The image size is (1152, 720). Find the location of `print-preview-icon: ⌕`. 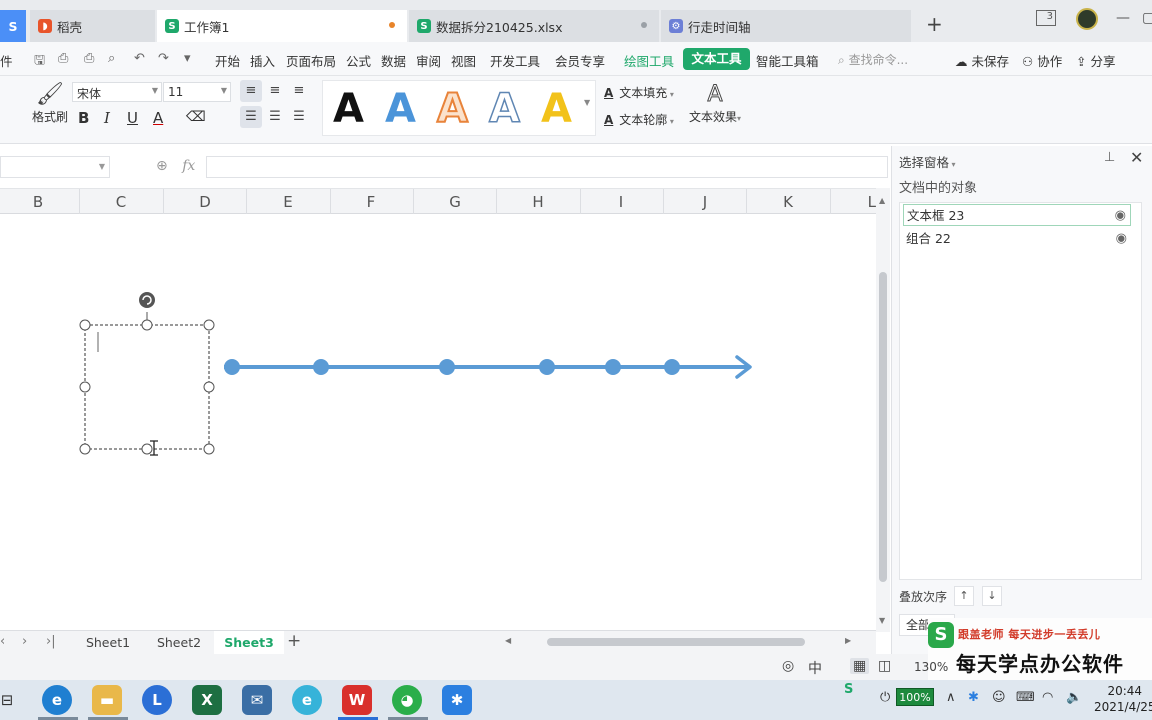

print-preview-icon: ⌕ is located at coordinates (111, 58).